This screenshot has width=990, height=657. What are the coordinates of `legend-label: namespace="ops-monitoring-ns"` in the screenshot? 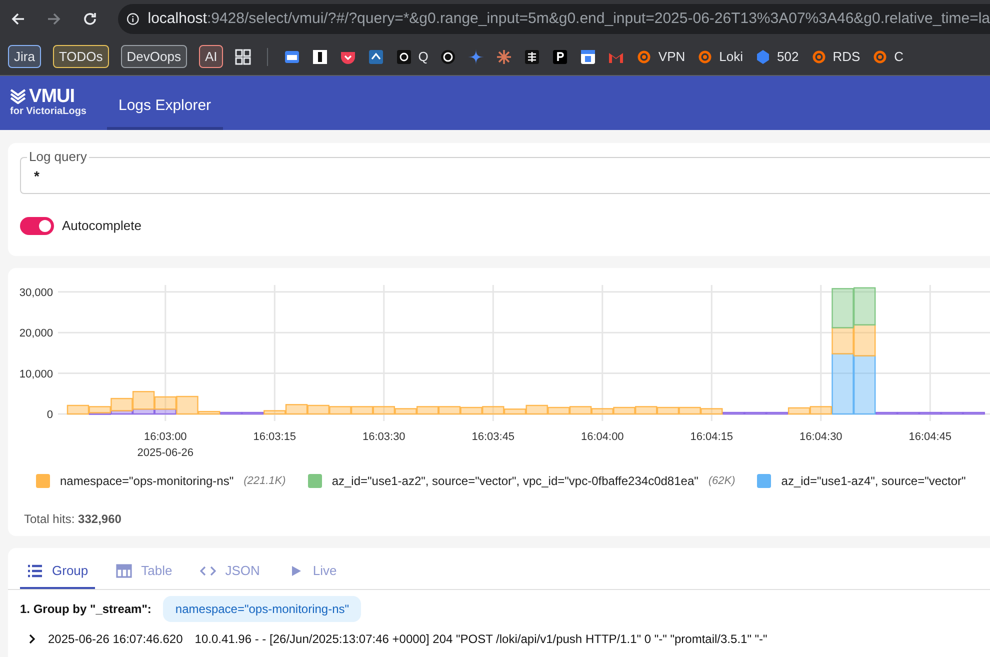 It's located at (147, 481).